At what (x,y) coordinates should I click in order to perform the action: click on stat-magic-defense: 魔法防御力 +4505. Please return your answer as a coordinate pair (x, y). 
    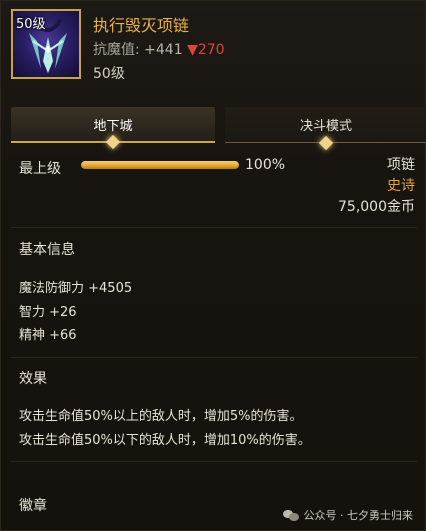
    Looking at the image, I should click on (76, 288).